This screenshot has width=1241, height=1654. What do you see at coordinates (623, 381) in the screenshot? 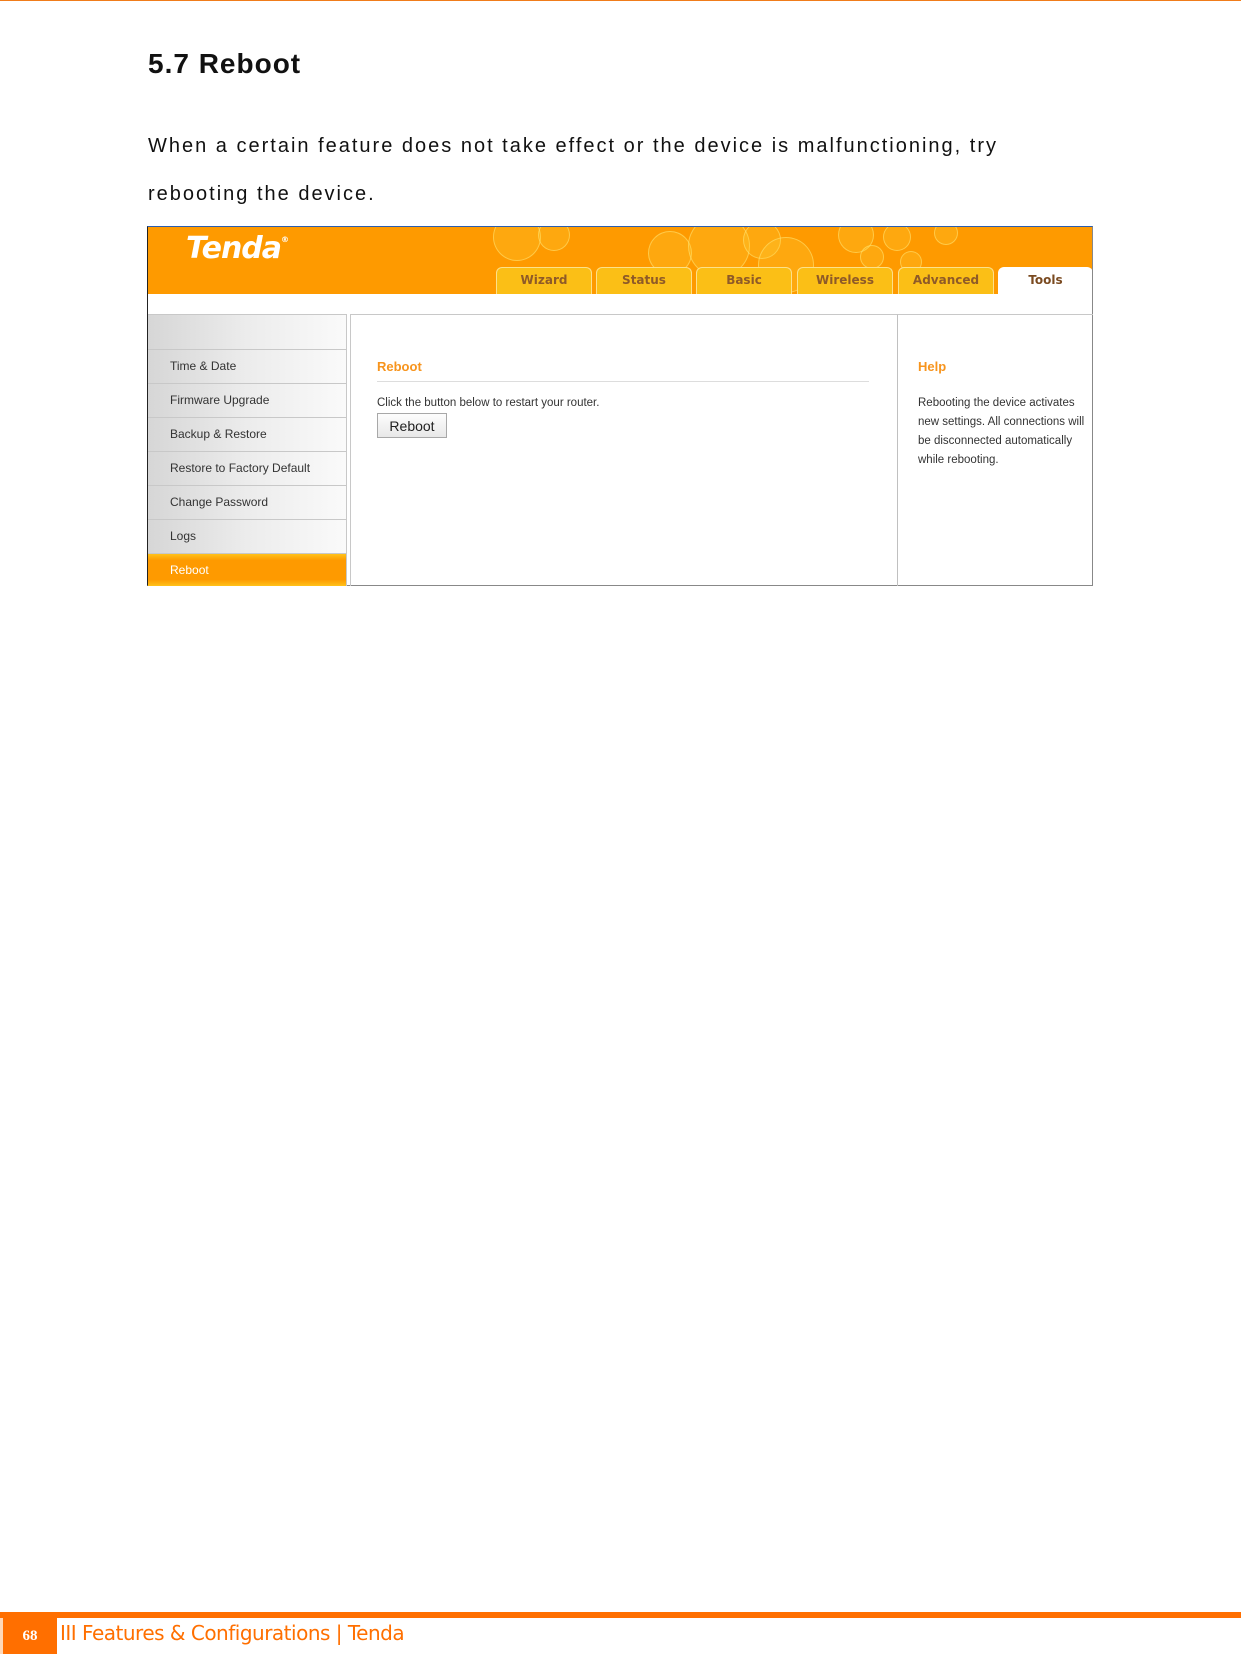
I see `section-divider` at bounding box center [623, 381].